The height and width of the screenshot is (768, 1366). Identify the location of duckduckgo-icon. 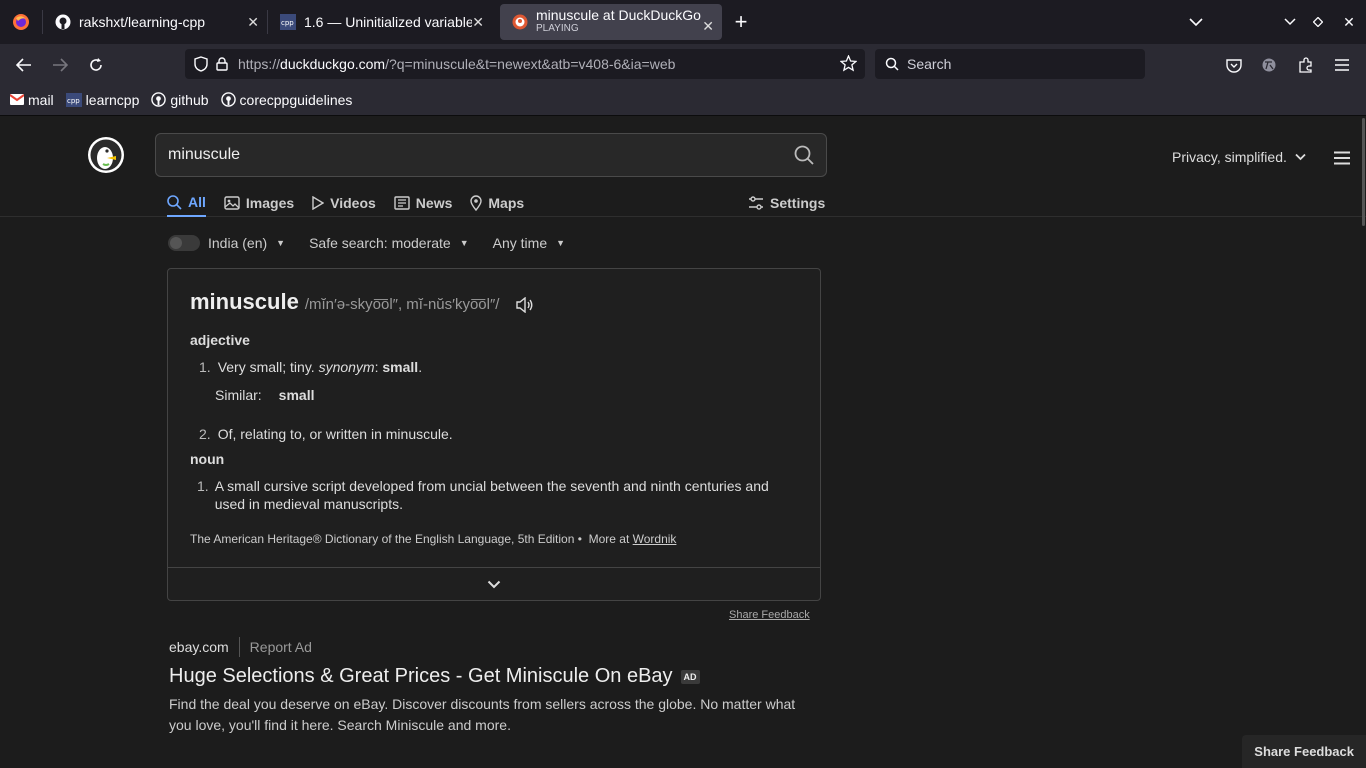
(520, 22).